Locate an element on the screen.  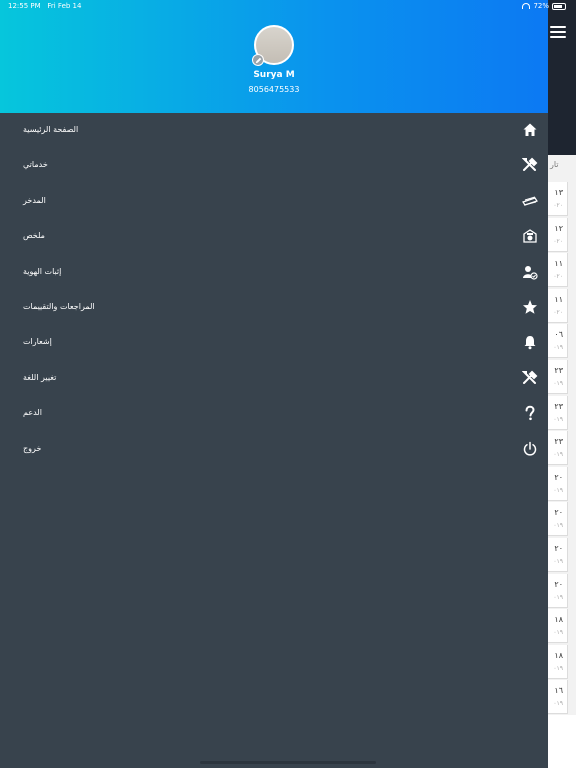
background-item-title: ١٦ is located at coordinates (558, 691).